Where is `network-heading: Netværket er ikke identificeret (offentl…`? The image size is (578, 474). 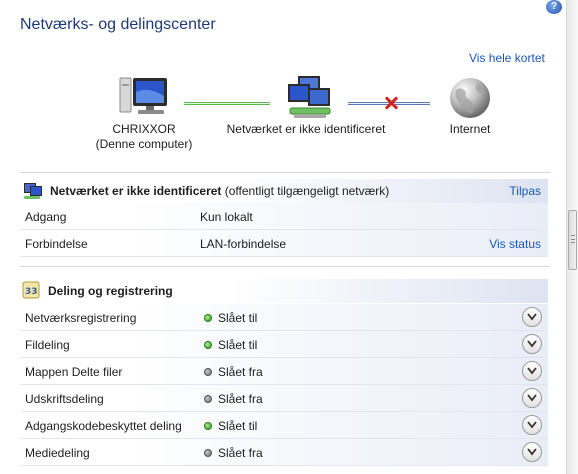
network-heading: Netværket er ikke identificeret (offentl… is located at coordinates (219, 191).